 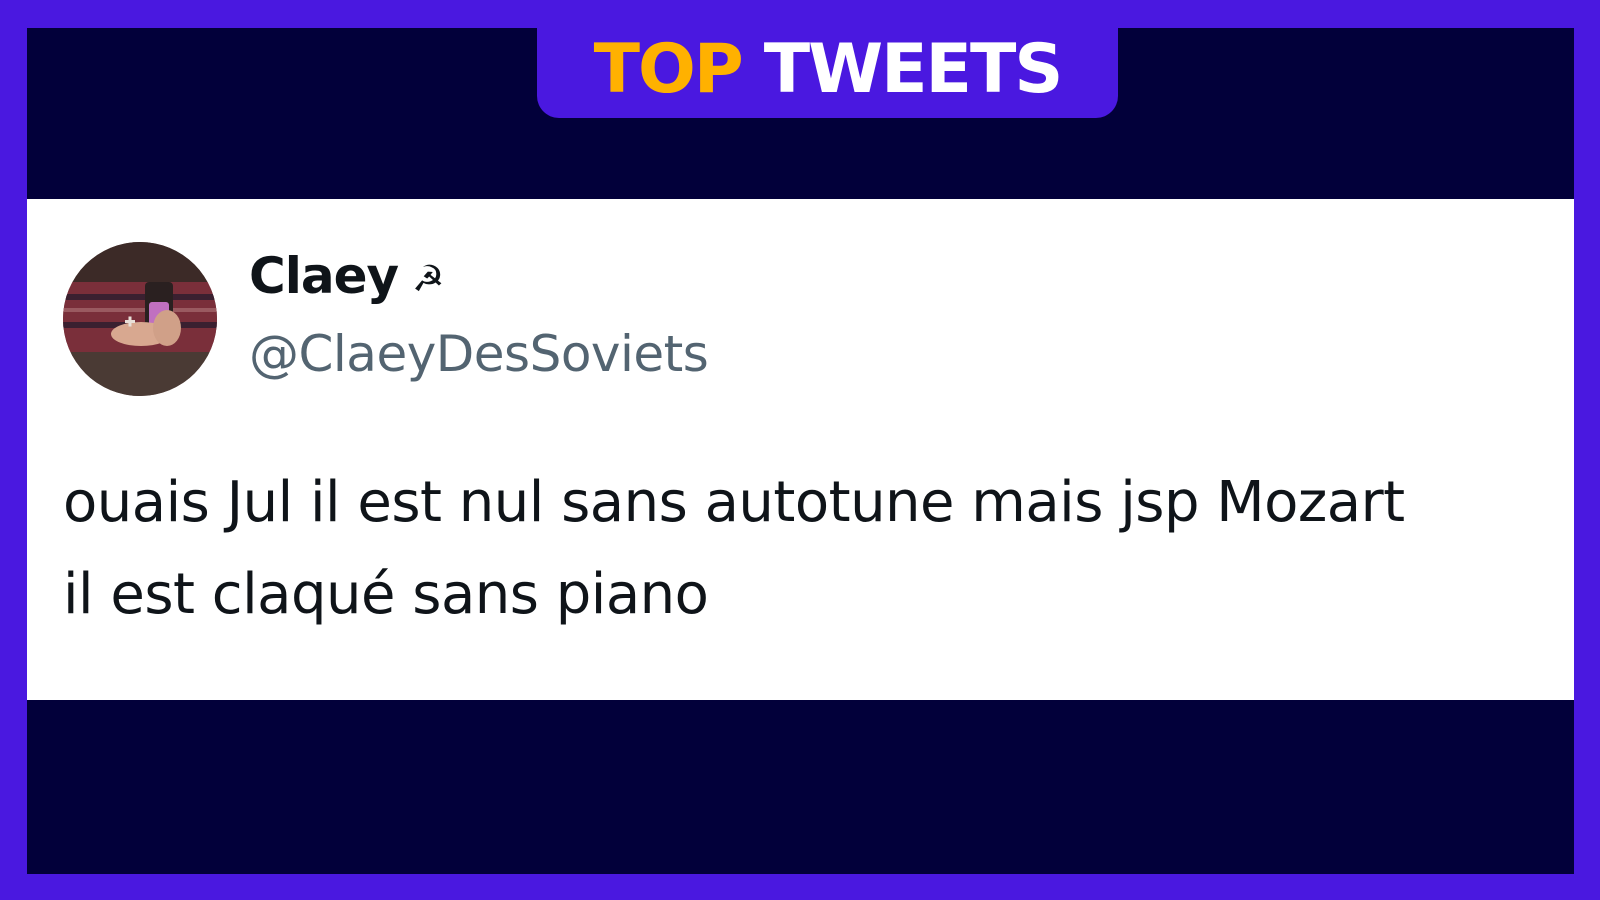 What do you see at coordinates (428, 279) in the screenshot?
I see `hammer-sickle-icon: ☭` at bounding box center [428, 279].